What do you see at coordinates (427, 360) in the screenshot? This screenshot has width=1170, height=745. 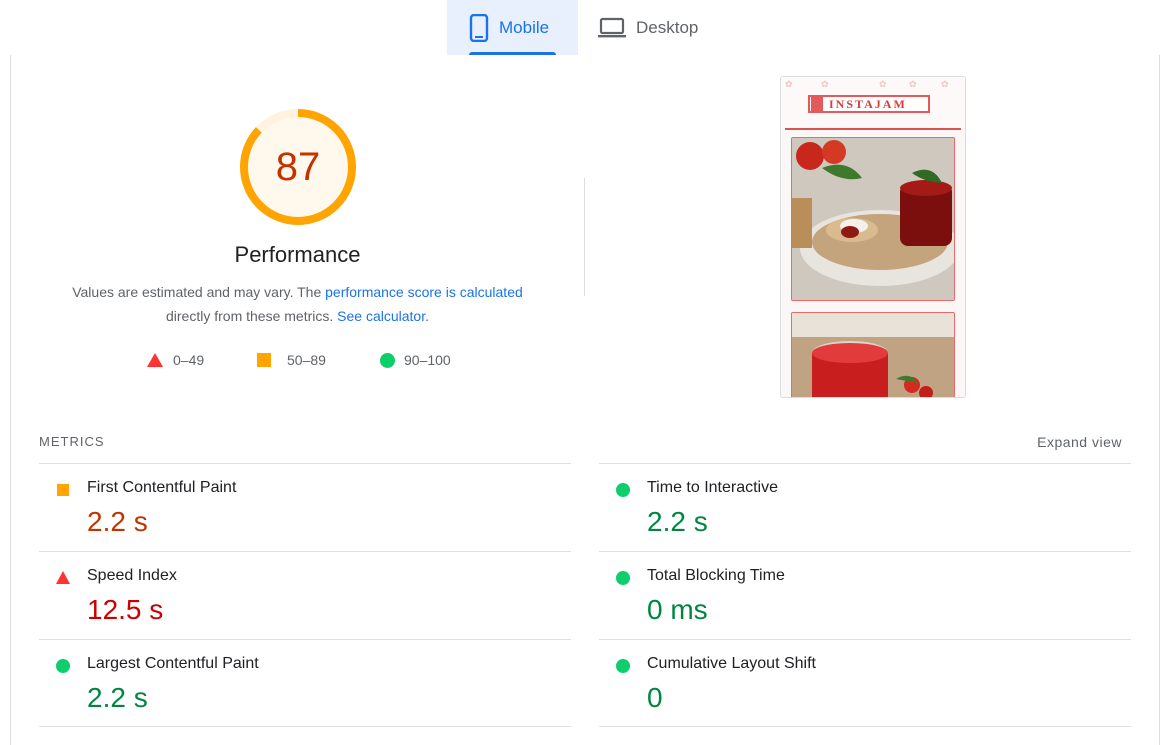 I see `legend-pass-label: 90–100` at bounding box center [427, 360].